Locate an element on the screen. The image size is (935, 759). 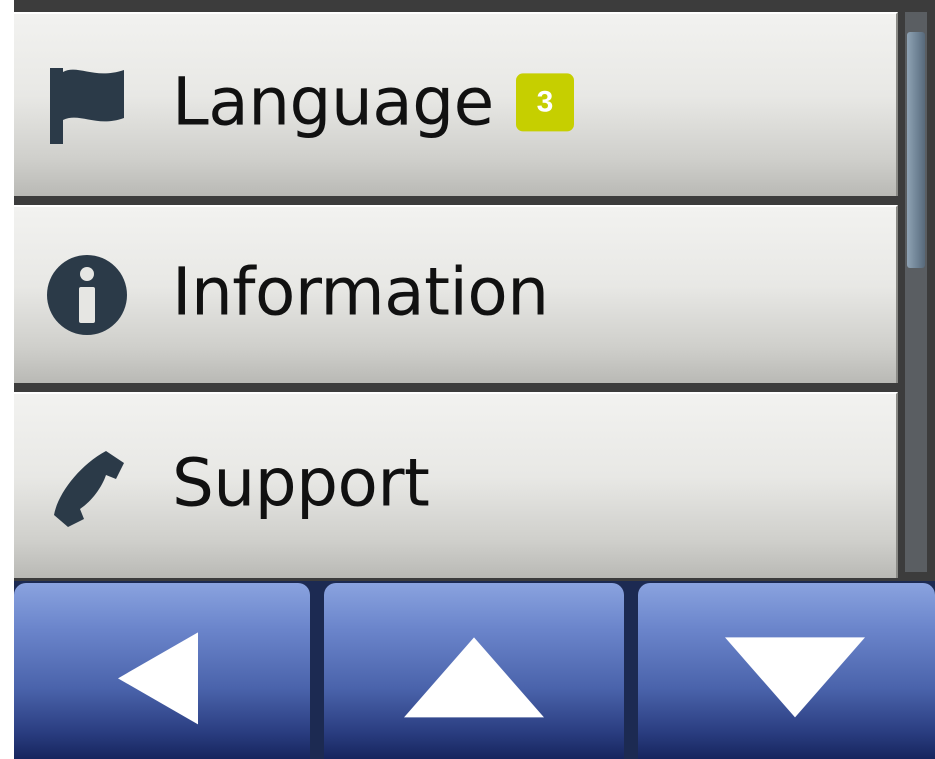
scroll-thumb is located at coordinates (916, 150).